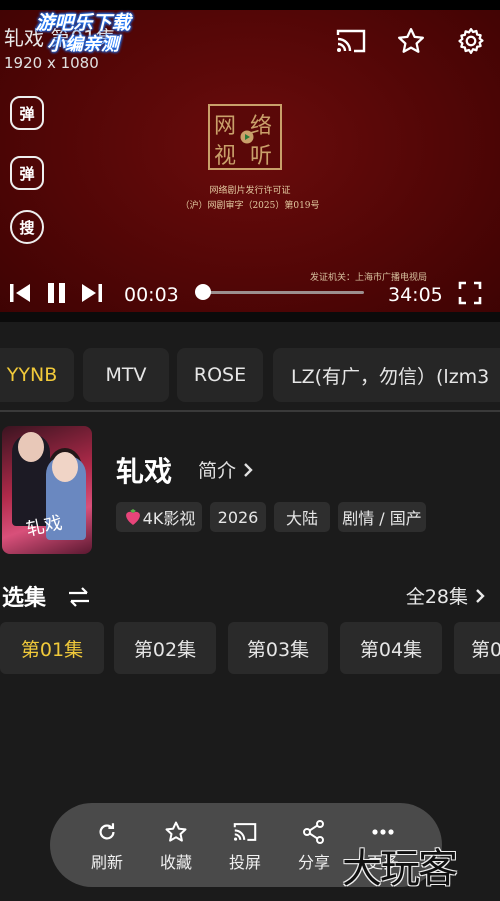 The width and height of the screenshot is (500, 901). What do you see at coordinates (250, 411) in the screenshot?
I see `divider` at bounding box center [250, 411].